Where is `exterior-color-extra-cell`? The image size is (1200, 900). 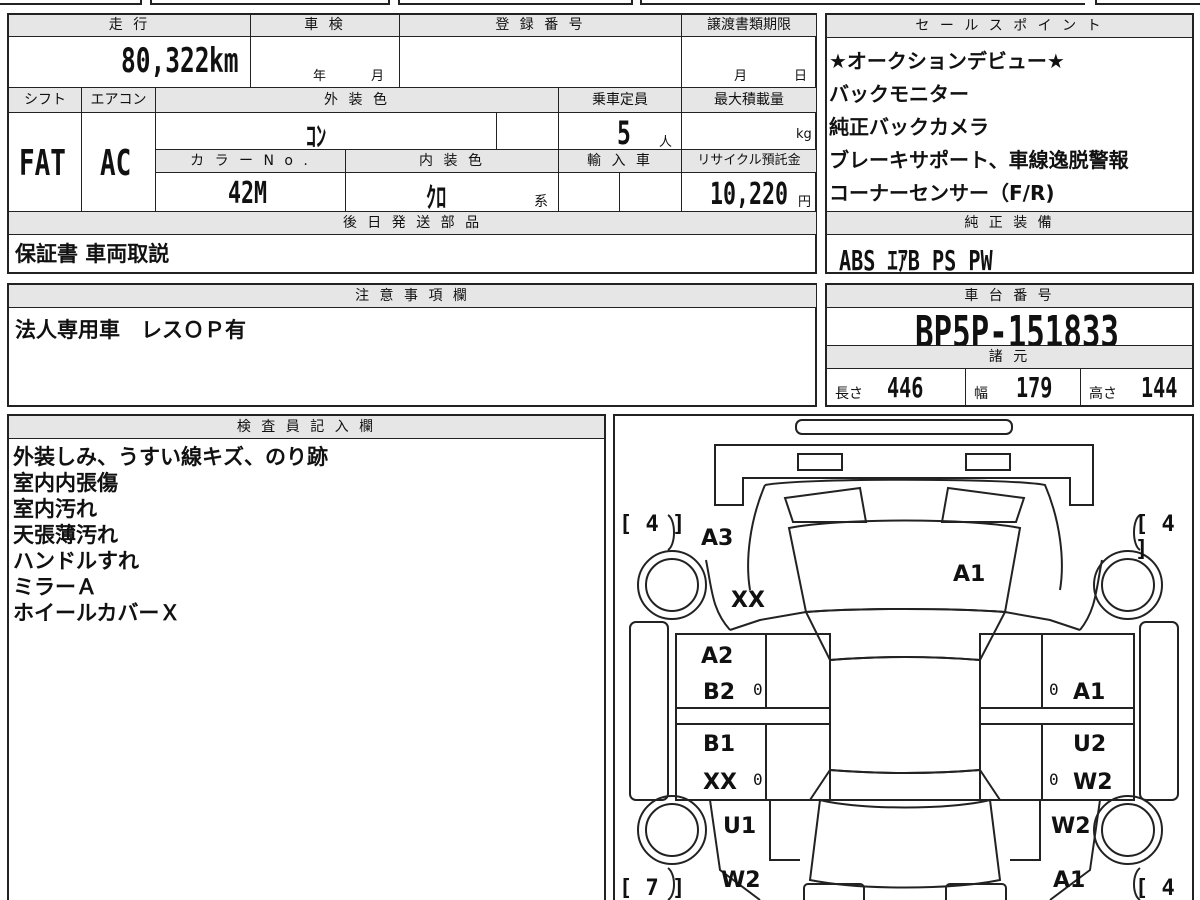 exterior-color-extra-cell is located at coordinates (527, 131).